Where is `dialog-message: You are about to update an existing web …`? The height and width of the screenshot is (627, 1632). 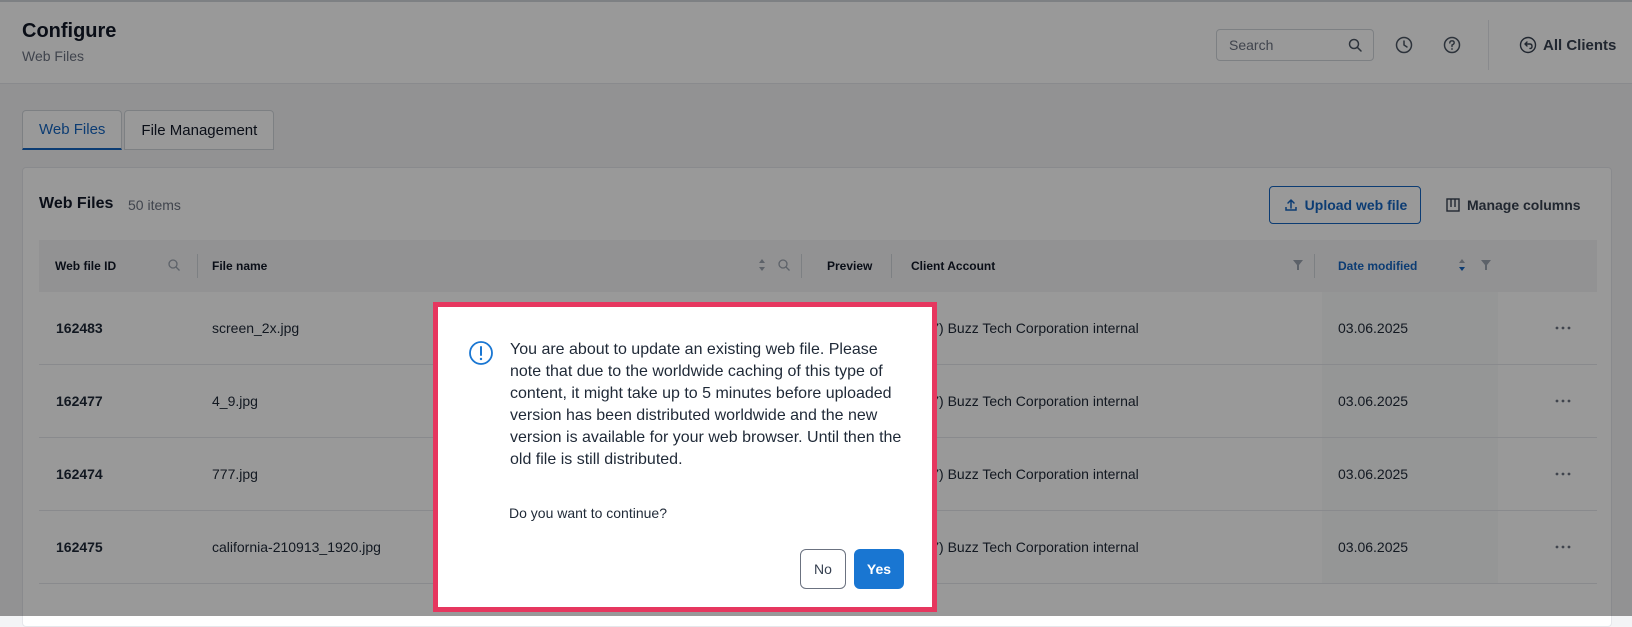
dialog-message: You are about to update an existing web … is located at coordinates (706, 404).